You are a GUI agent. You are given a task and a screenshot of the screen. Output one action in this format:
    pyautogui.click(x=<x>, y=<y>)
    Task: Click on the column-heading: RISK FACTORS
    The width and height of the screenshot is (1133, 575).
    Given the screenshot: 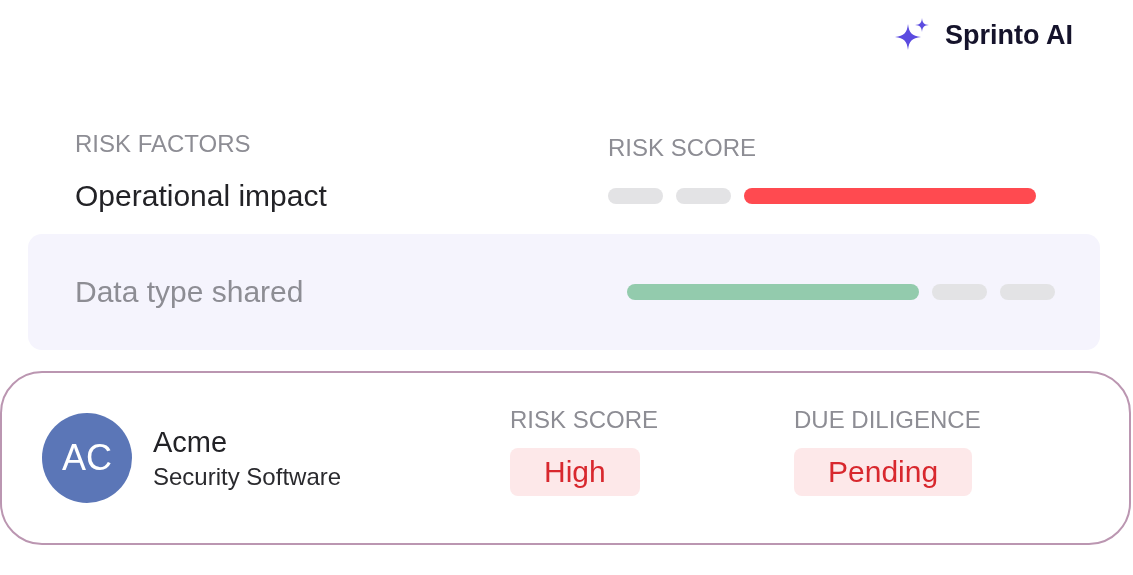 What is the action you would take?
    pyautogui.click(x=163, y=144)
    